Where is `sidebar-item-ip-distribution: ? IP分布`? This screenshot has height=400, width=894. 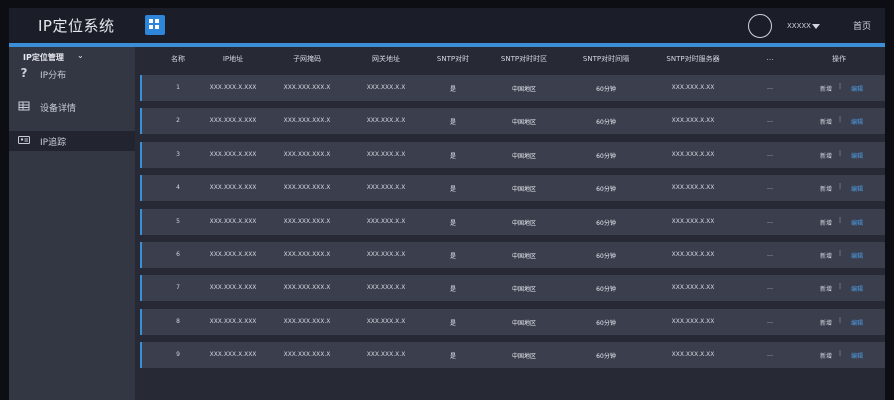 sidebar-item-ip-distribution: ? IP分布 is located at coordinates (72, 74).